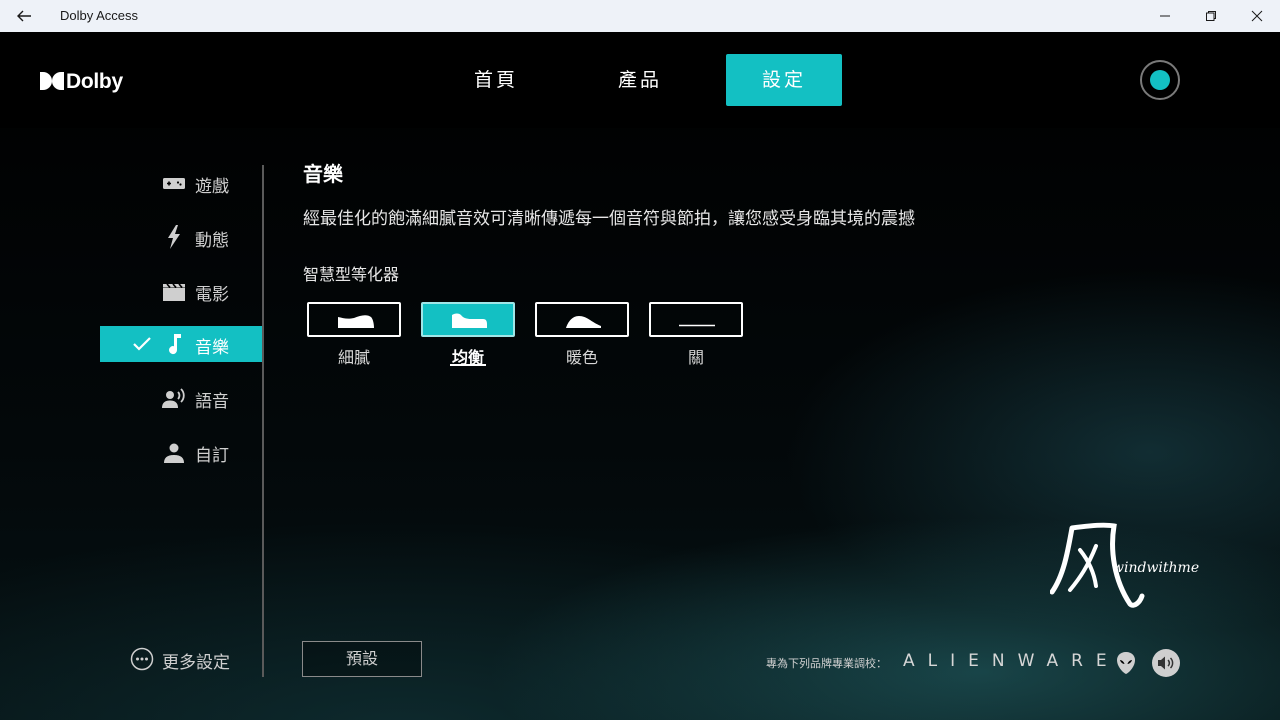  What do you see at coordinates (468, 365) in the screenshot?
I see `selected-underline` at bounding box center [468, 365].